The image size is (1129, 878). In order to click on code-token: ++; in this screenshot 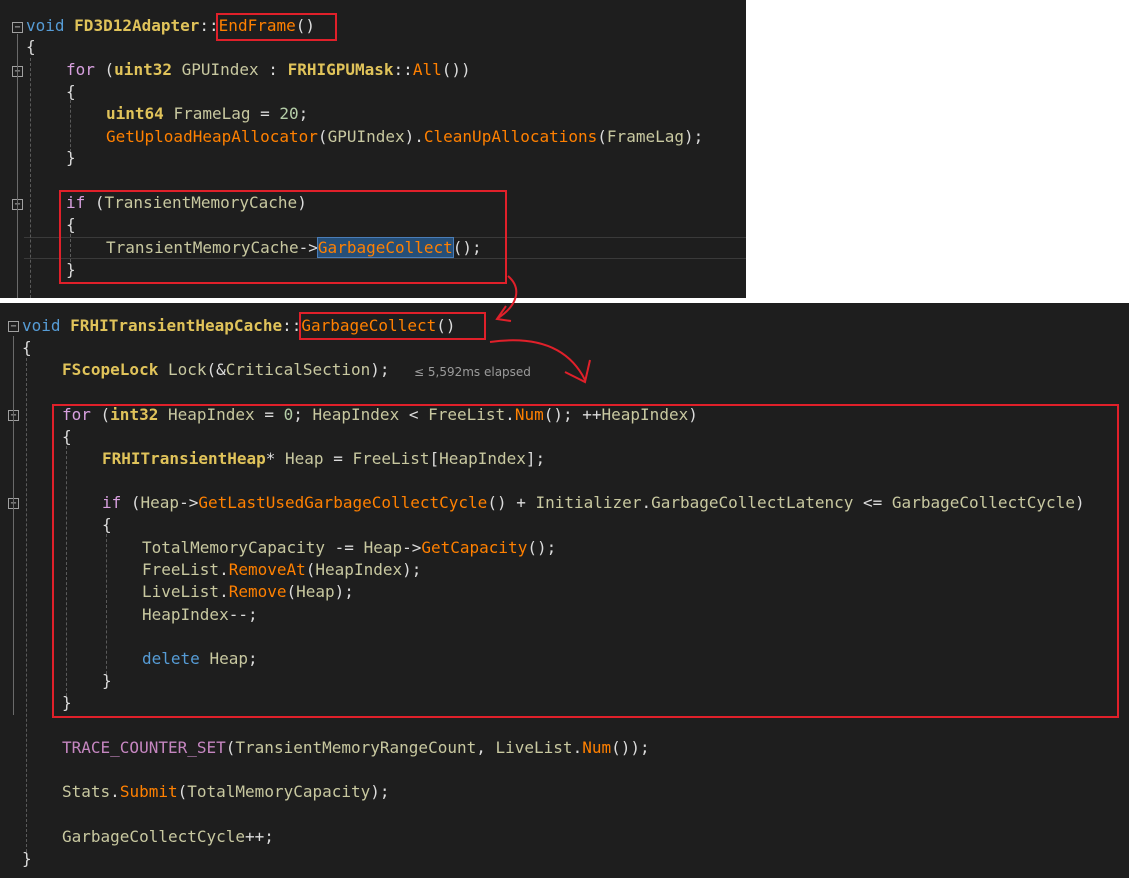, I will do `click(259, 836)`.